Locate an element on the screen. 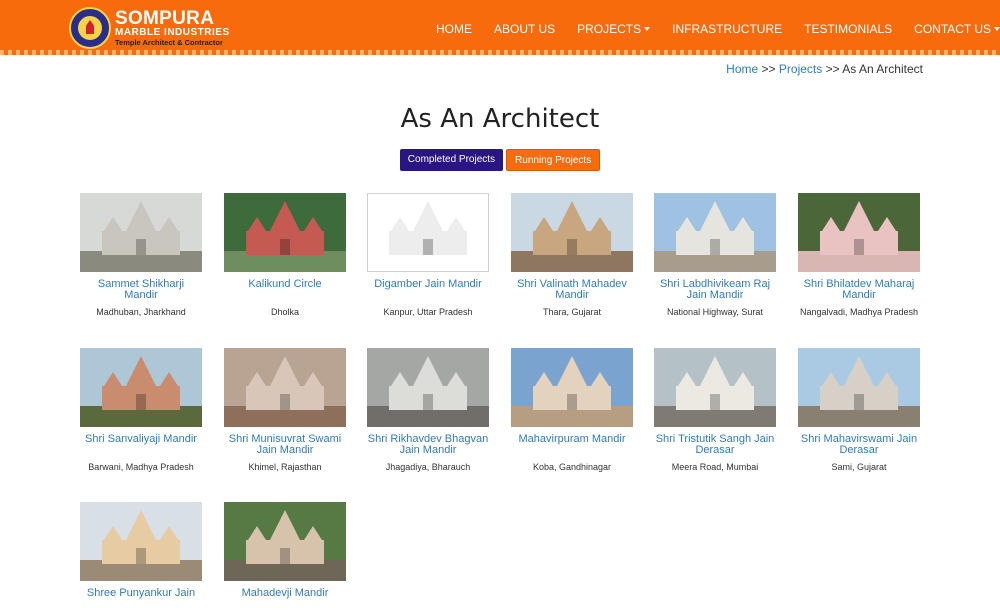 Image resolution: width=1000 pixels, height=616 pixels. project-title-link: Shri Bhilatdev Maharaj Mandir is located at coordinates (859, 290).